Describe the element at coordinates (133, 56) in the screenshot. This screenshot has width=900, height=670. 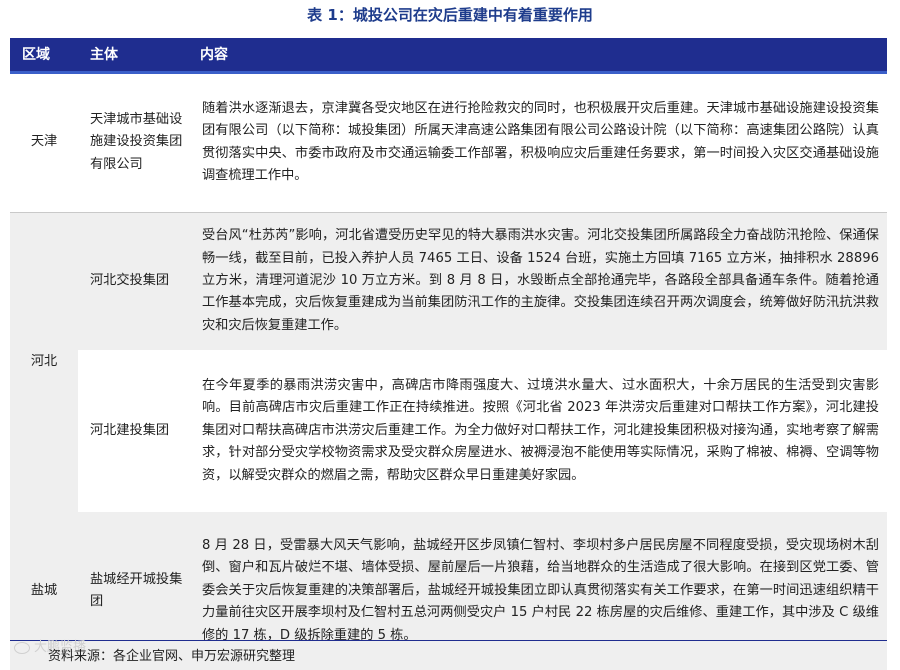
I see `header-entity: 主体` at that location.